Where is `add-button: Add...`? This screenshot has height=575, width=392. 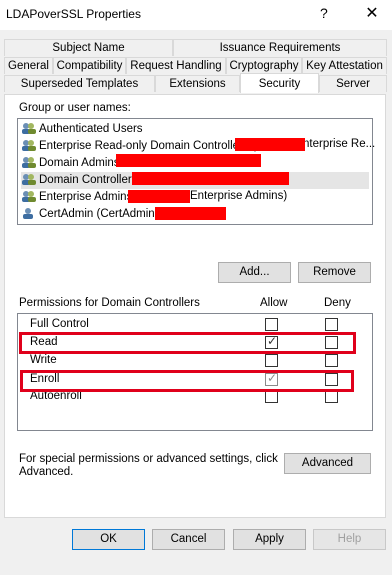 add-button: Add... is located at coordinates (254, 272).